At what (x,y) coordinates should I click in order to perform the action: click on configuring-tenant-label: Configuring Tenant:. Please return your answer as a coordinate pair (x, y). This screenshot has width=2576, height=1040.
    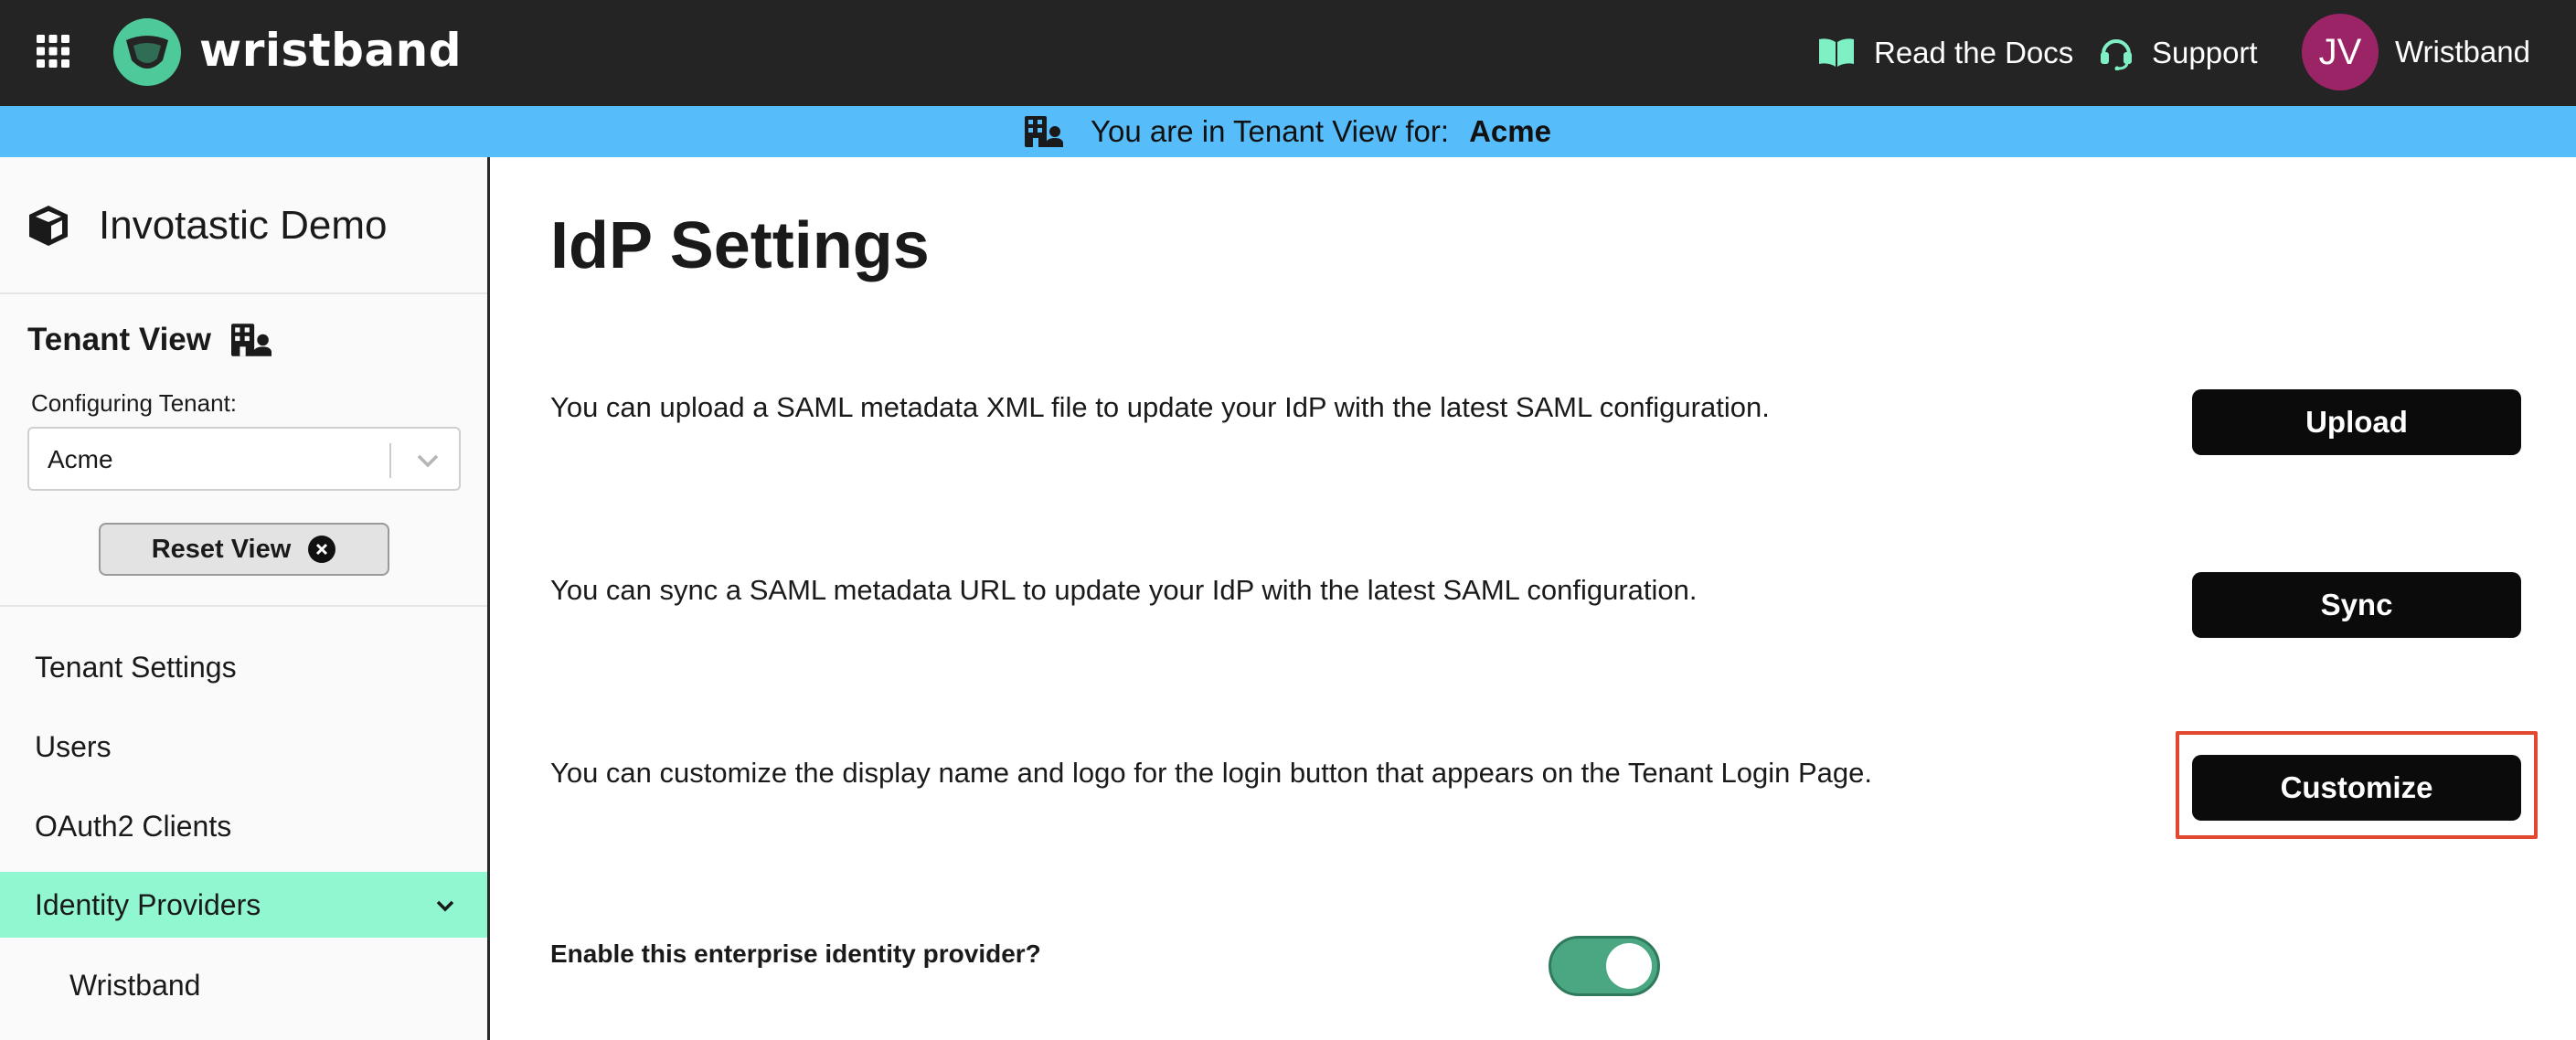
    Looking at the image, I should click on (134, 403).